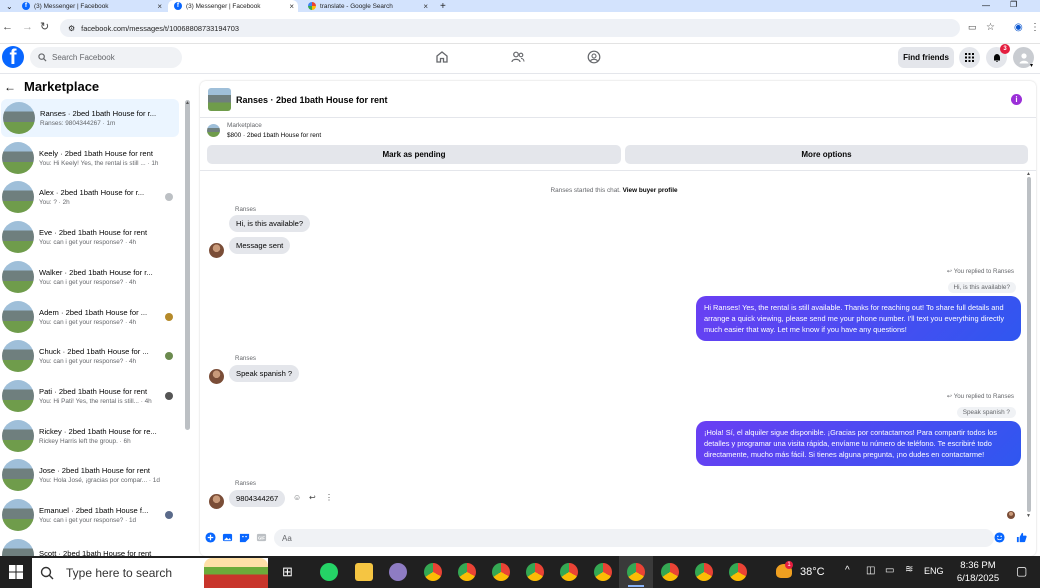  What do you see at coordinates (1013, 4) in the screenshot?
I see `restore-window-icon: ❐` at bounding box center [1013, 4].